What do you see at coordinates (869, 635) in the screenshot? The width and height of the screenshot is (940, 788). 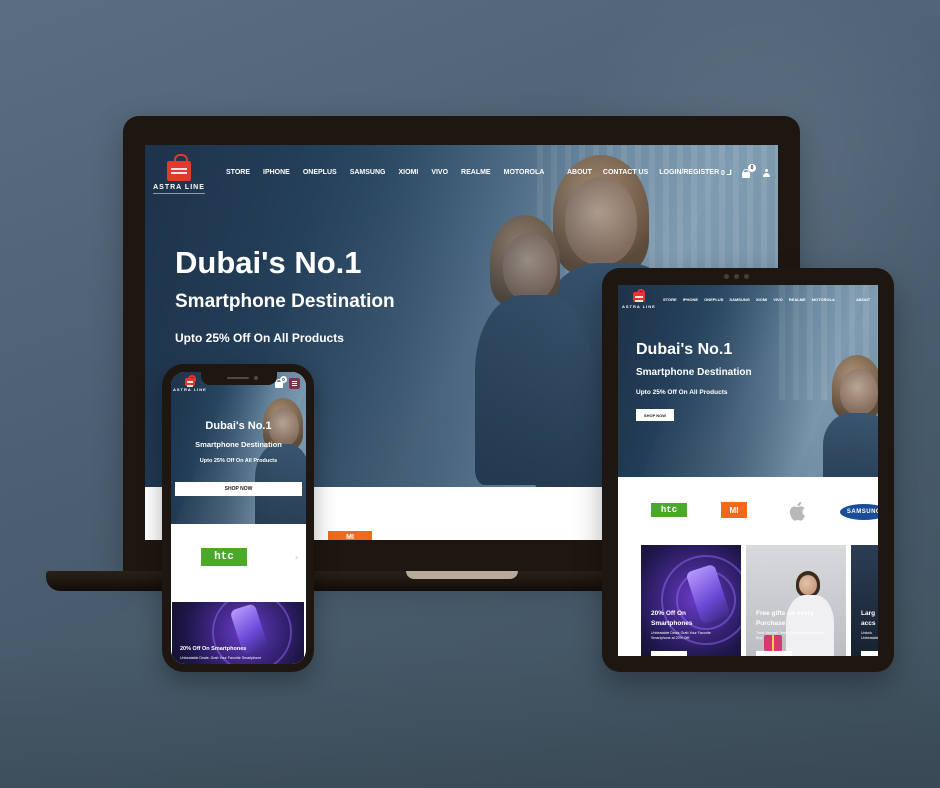 I see `promo-text: Unlock Unbeatable` at bounding box center [869, 635].